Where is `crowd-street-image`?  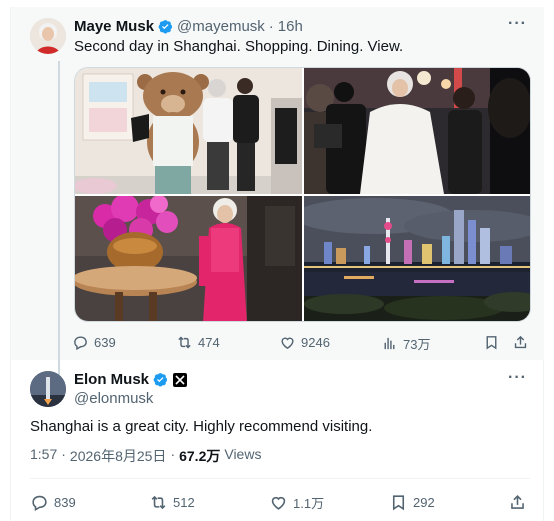 crowd-street-image is located at coordinates (417, 131).